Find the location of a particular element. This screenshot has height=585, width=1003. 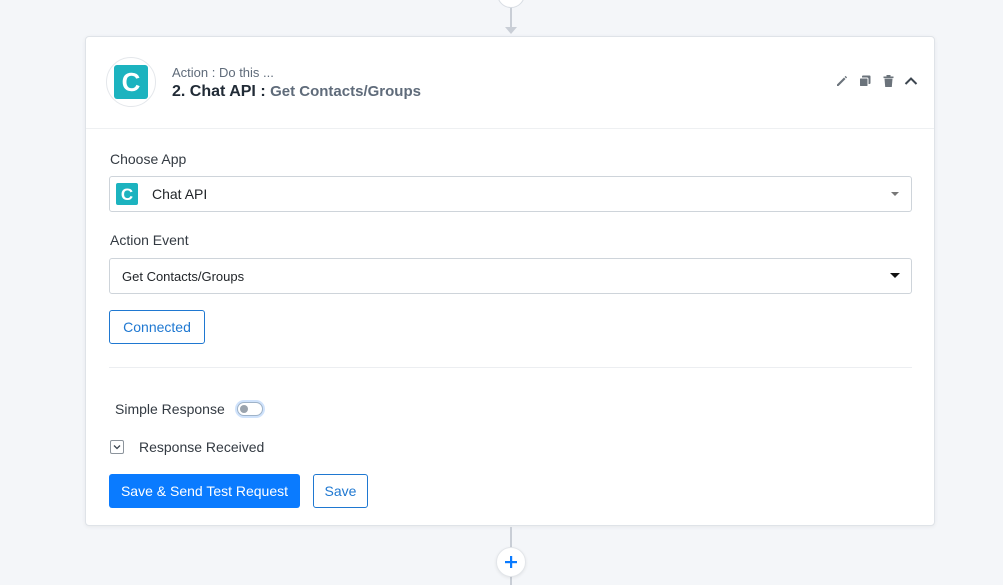

choose-app-select: C Chat API is located at coordinates (510, 194).